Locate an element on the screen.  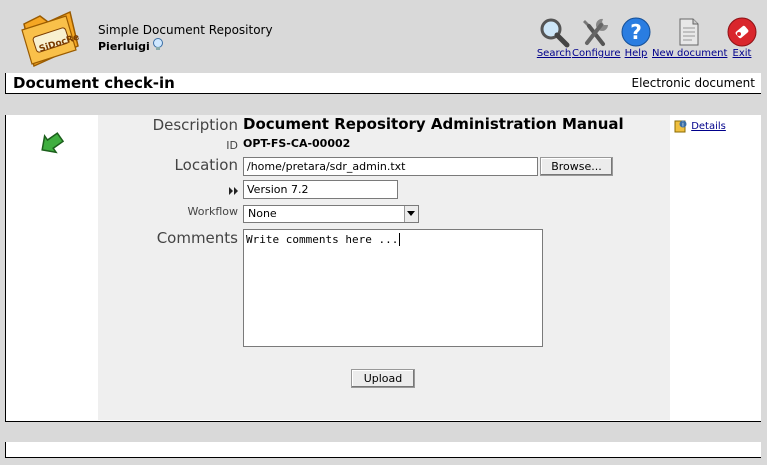
footer-bar is located at coordinates (383, 450).